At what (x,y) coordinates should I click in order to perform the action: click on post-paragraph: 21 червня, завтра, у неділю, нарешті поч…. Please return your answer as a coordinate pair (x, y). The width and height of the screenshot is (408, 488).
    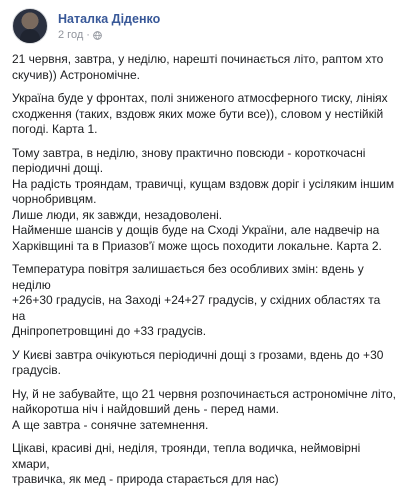
    Looking at the image, I should click on (204, 67).